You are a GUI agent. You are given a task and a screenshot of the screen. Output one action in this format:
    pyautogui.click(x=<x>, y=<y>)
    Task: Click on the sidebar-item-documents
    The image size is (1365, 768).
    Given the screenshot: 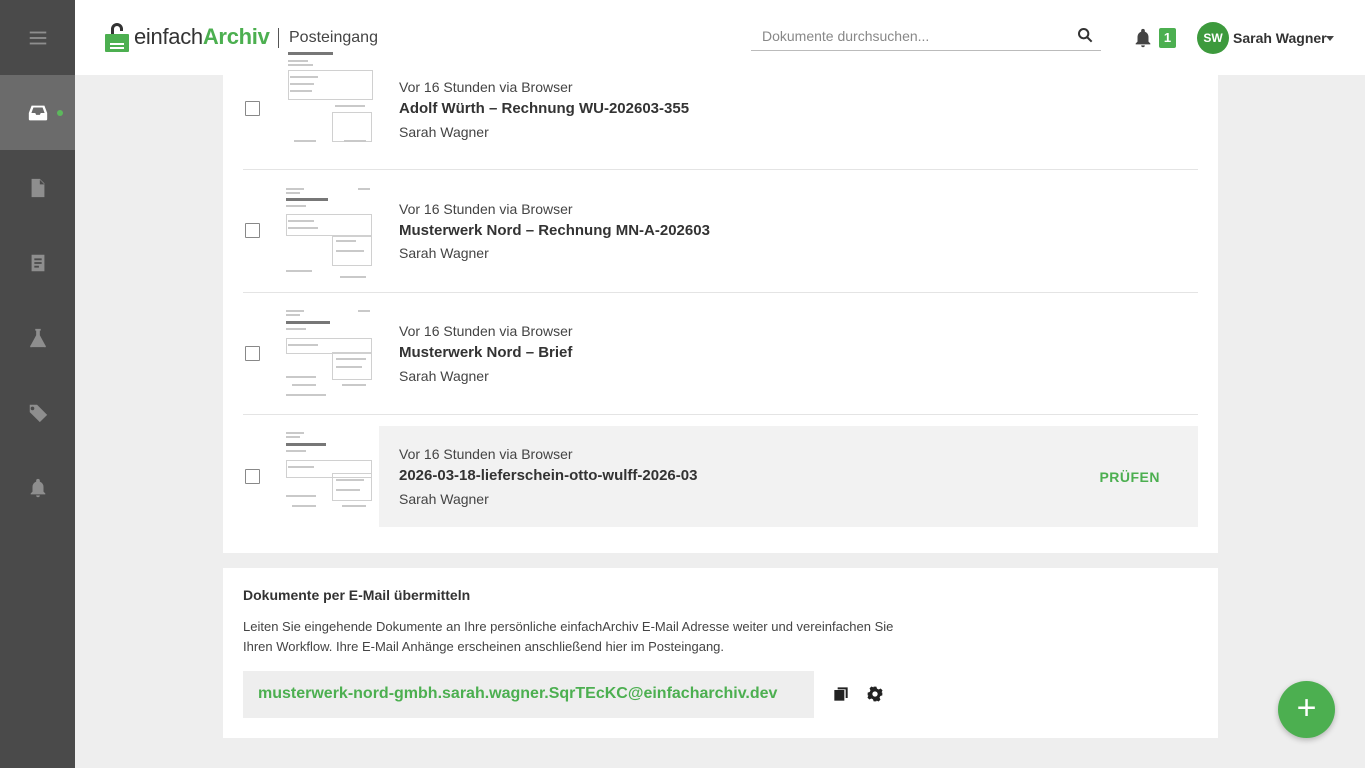 What is the action you would take?
    pyautogui.click(x=37, y=187)
    